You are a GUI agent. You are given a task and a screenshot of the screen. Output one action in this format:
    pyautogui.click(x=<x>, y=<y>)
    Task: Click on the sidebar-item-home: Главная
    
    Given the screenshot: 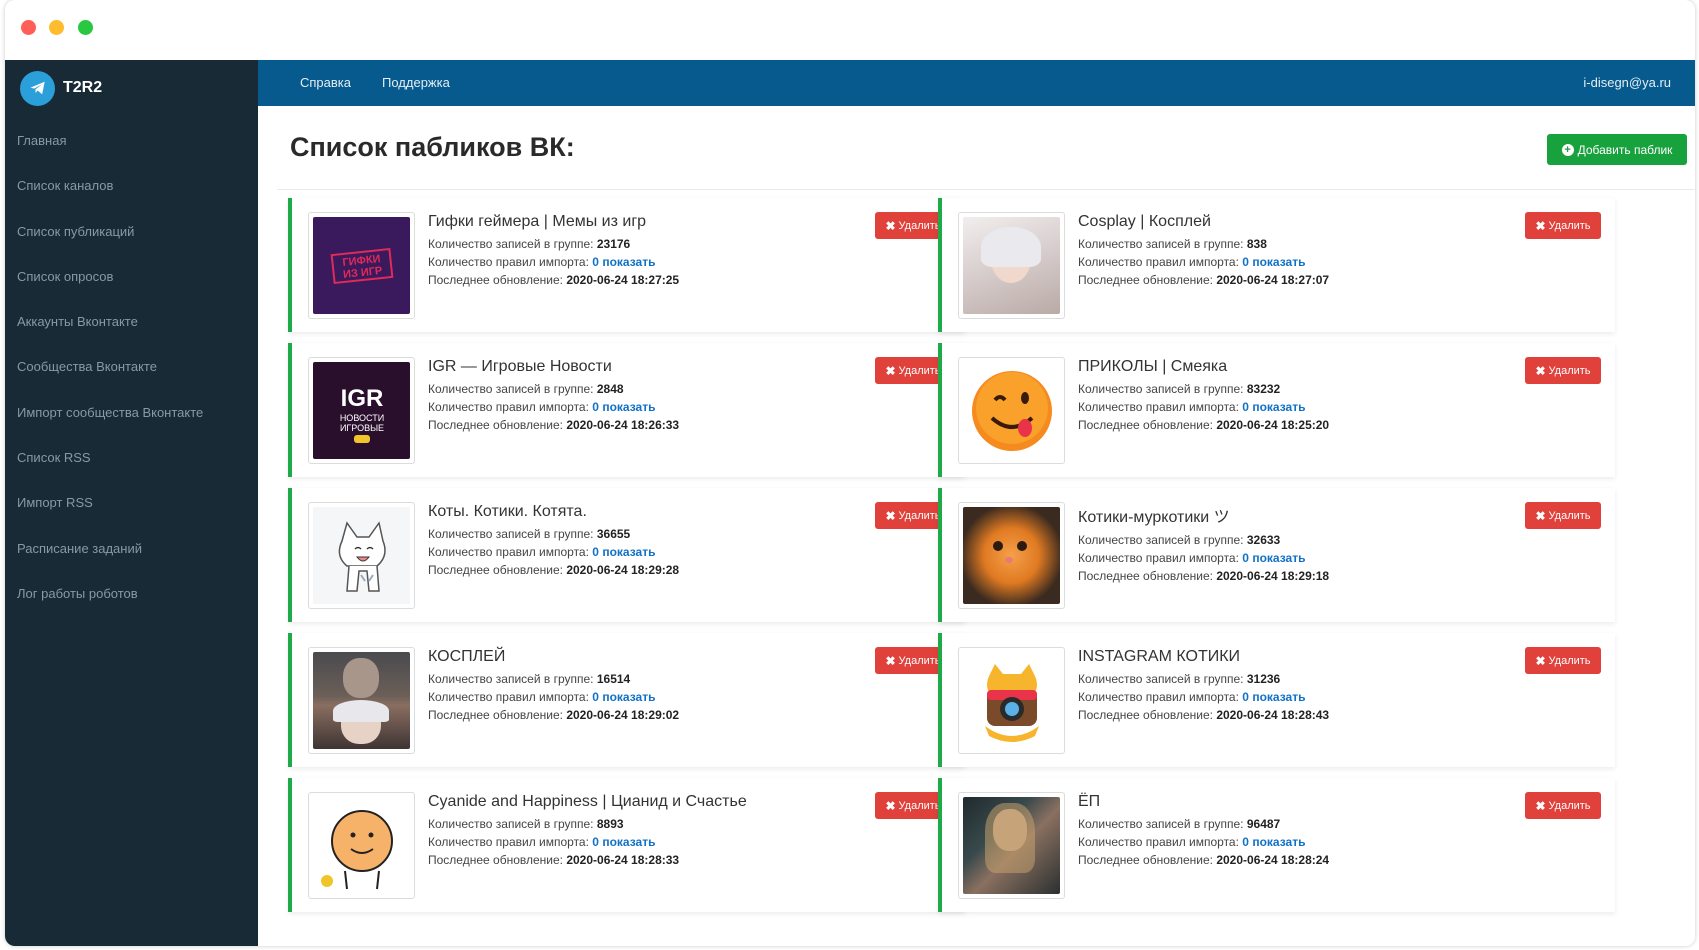 What is the action you would take?
    pyautogui.click(x=131, y=140)
    